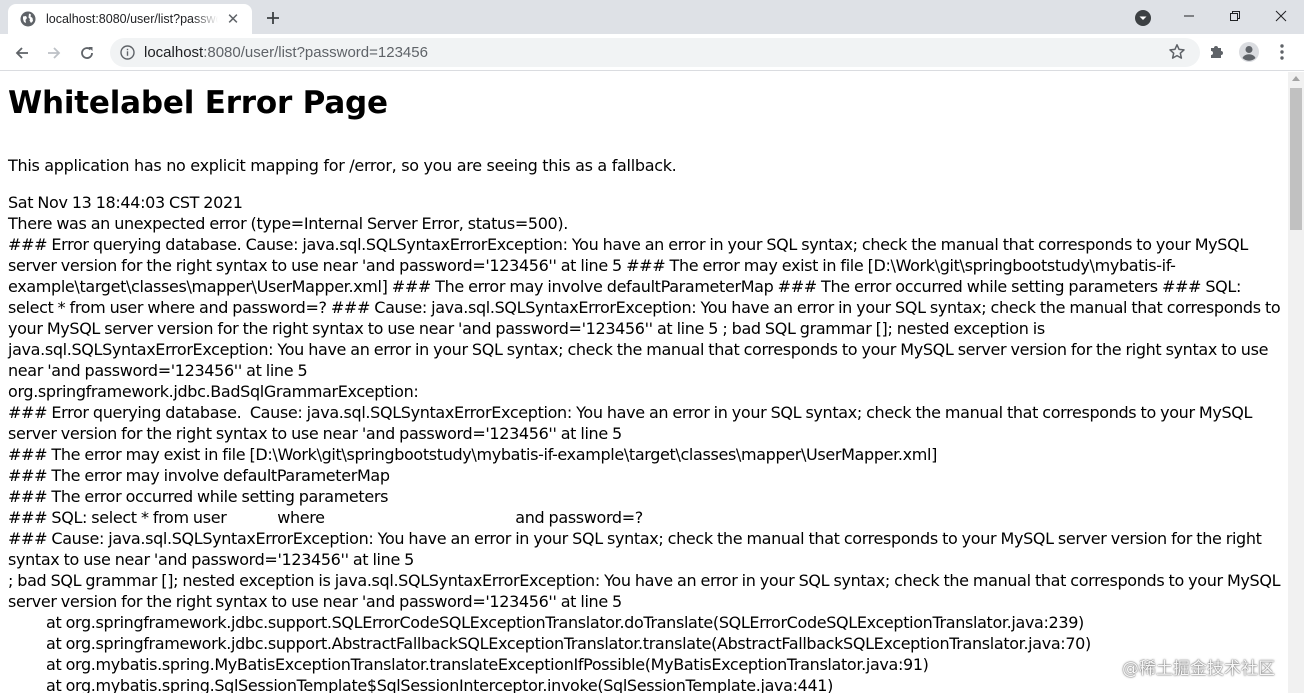 This screenshot has width=1304, height=693. I want to click on url-path: :8080/user/list?password=123456, so click(315, 52).